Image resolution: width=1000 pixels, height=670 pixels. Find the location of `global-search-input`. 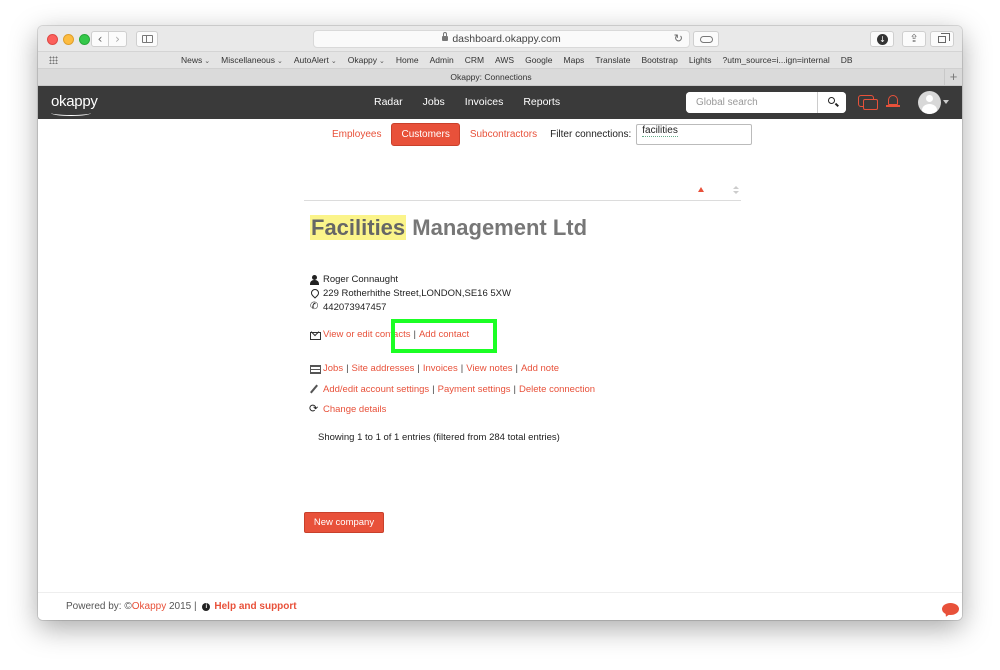

global-search-input is located at coordinates (751, 102).